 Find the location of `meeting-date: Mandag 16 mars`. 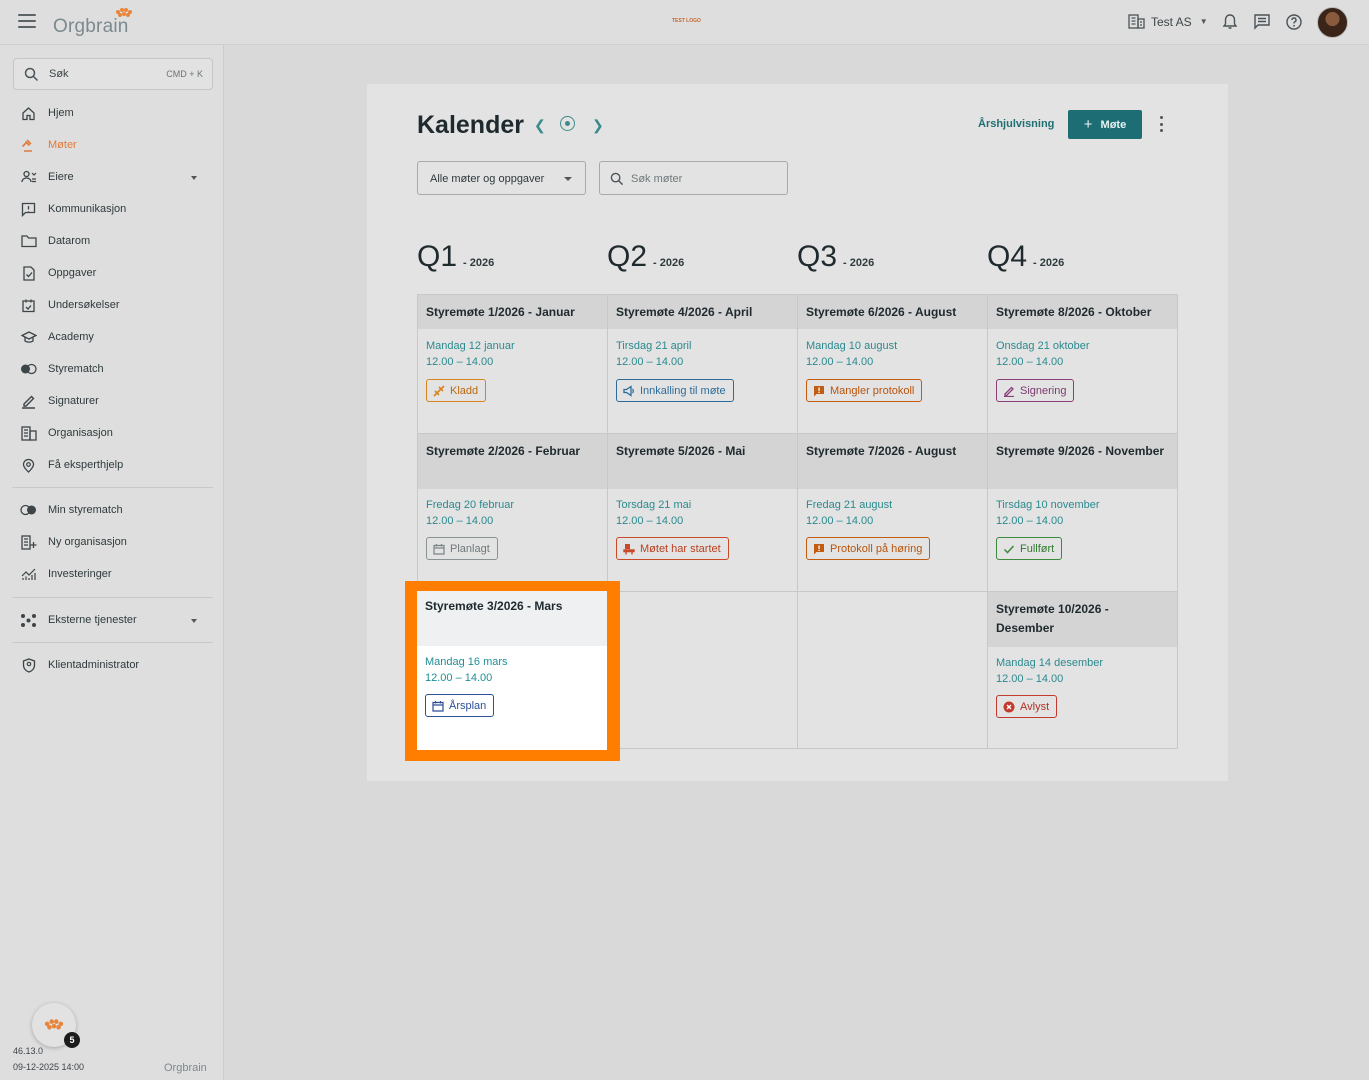

meeting-date: Mandag 16 mars is located at coordinates (466, 662).